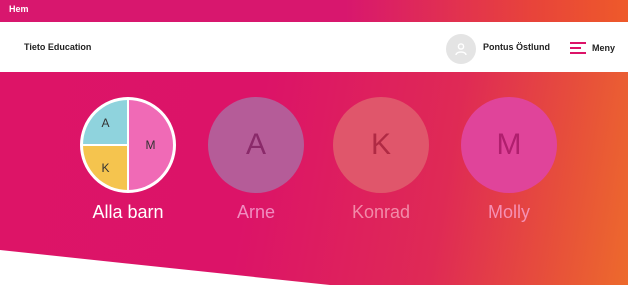 Image resolution: width=628 pixels, height=290 pixels. I want to click on profile-avatar: A, so click(256, 145).